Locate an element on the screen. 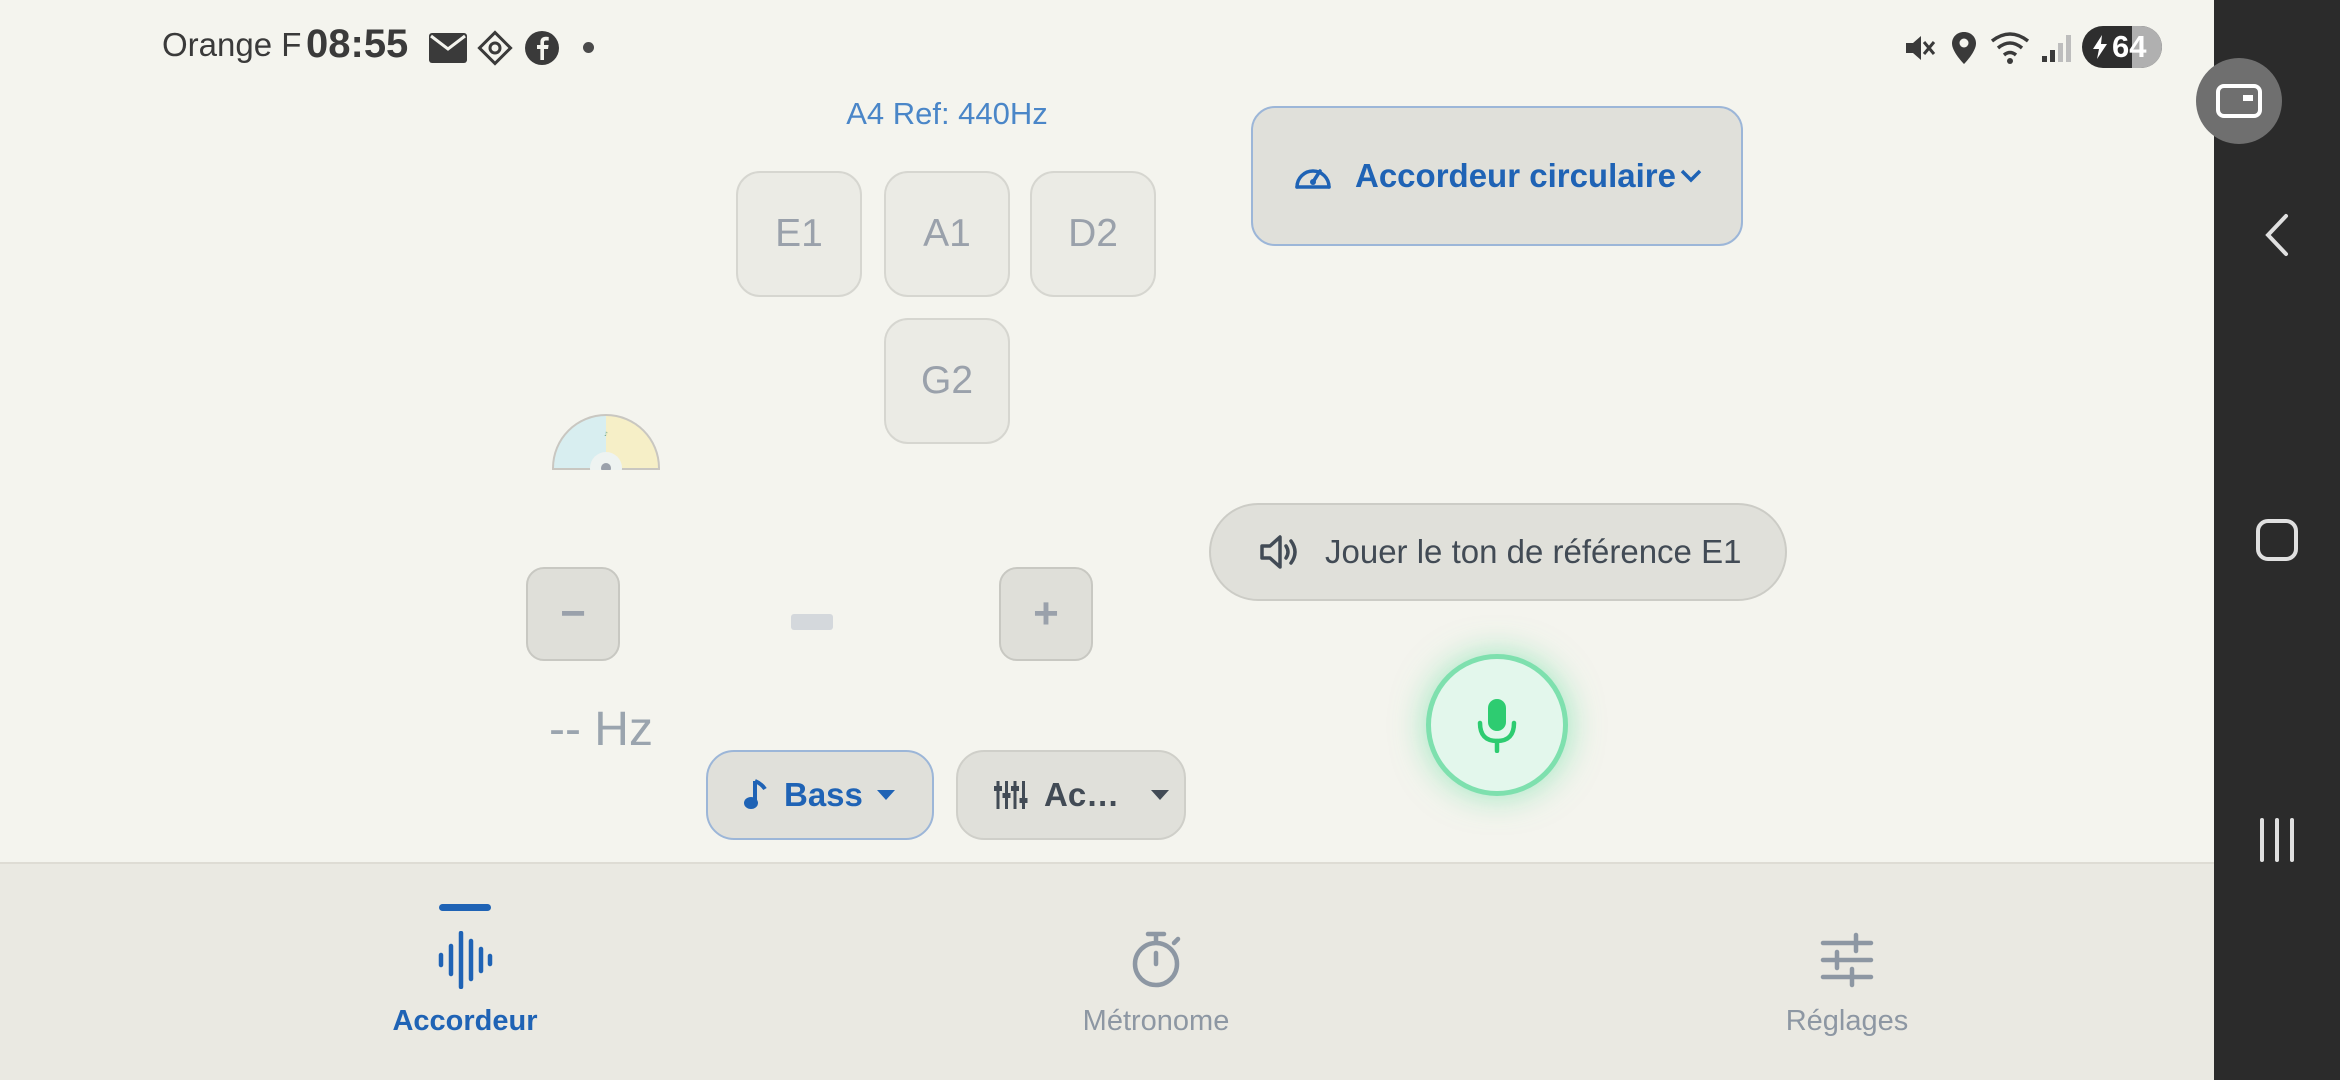 The height and width of the screenshot is (1080, 2340). system-navigation-bar is located at coordinates (2277, 540).